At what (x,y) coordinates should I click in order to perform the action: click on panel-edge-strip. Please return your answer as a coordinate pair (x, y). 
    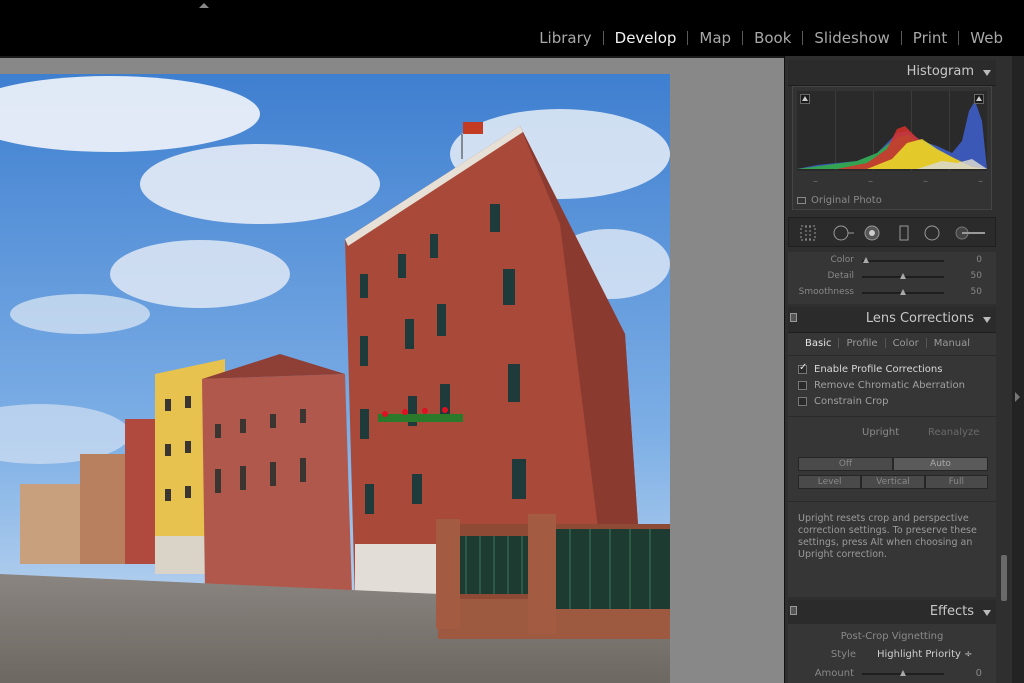
    Looking at the image, I should click on (1018, 369).